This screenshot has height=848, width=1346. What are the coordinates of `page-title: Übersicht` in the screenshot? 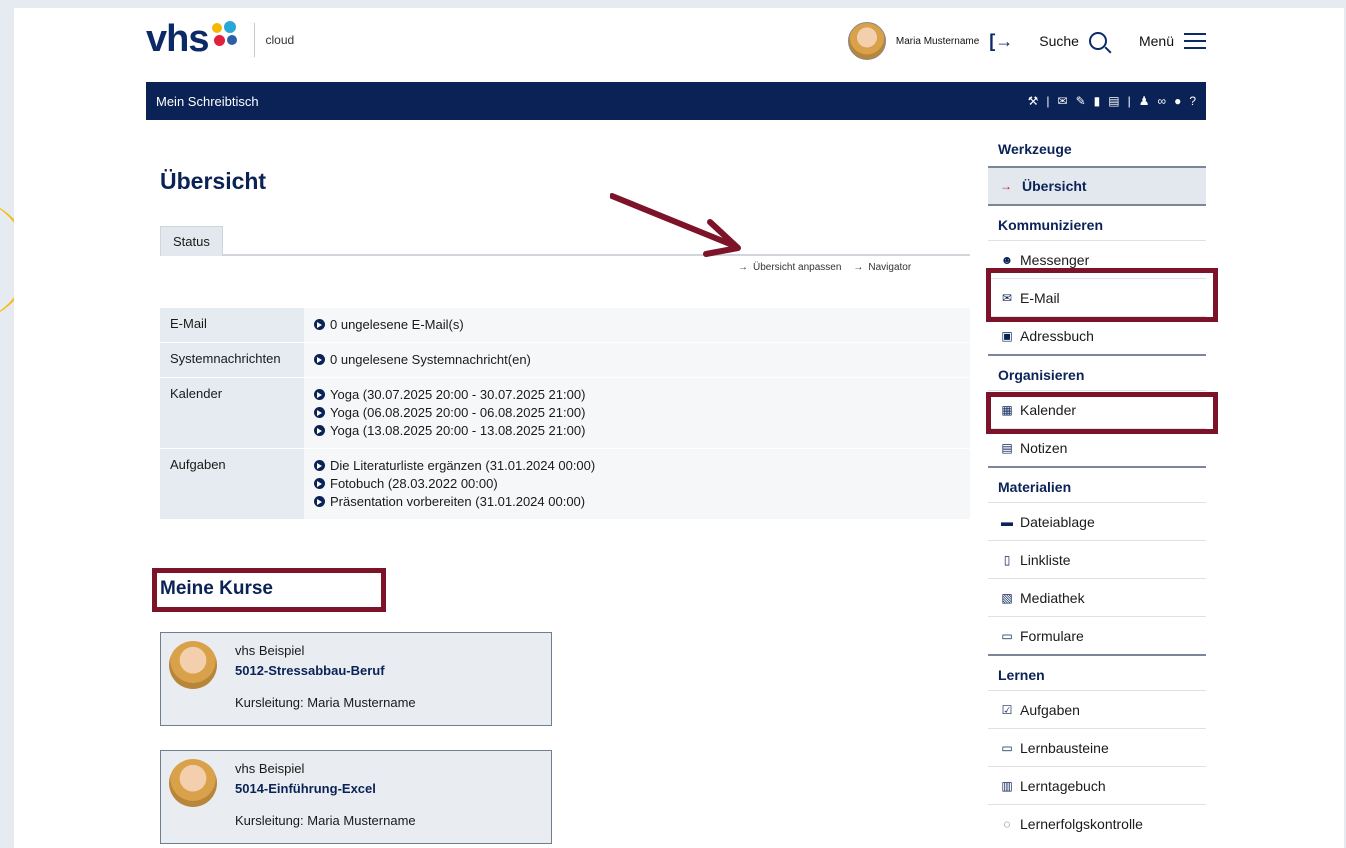 It's located at (213, 181).